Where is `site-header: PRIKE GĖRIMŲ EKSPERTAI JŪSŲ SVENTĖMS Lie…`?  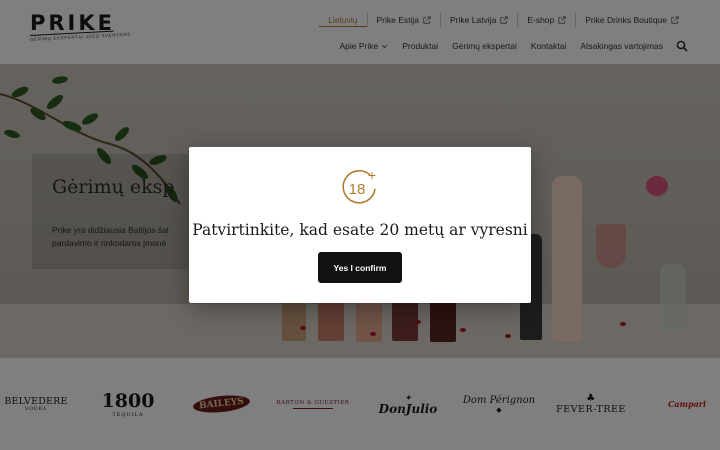 site-header: PRIKE GĖRIMŲ EKSPERTAI JŪSŲ SVENTĖMS Lie… is located at coordinates (360, 32).